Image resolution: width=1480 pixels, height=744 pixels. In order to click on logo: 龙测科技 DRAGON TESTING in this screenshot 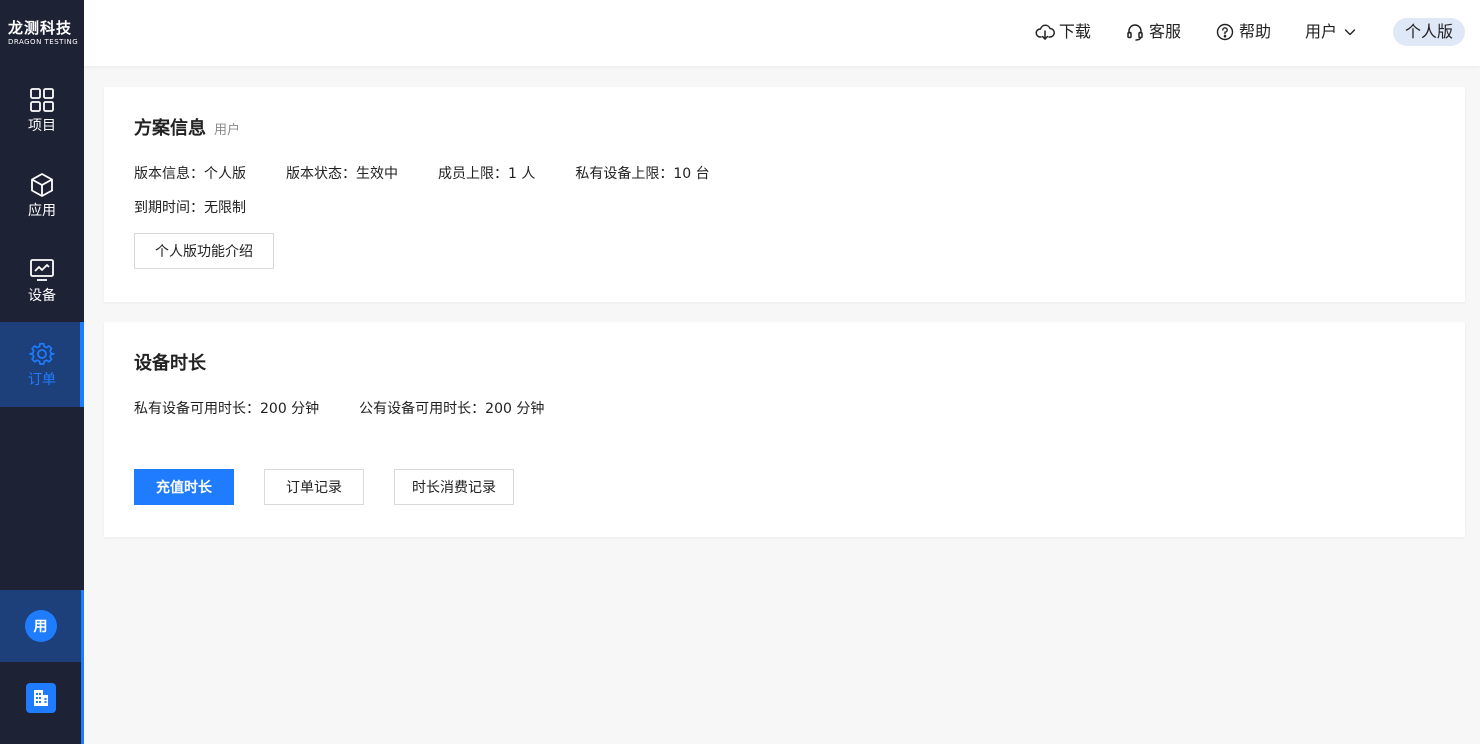, I will do `click(42, 34)`.